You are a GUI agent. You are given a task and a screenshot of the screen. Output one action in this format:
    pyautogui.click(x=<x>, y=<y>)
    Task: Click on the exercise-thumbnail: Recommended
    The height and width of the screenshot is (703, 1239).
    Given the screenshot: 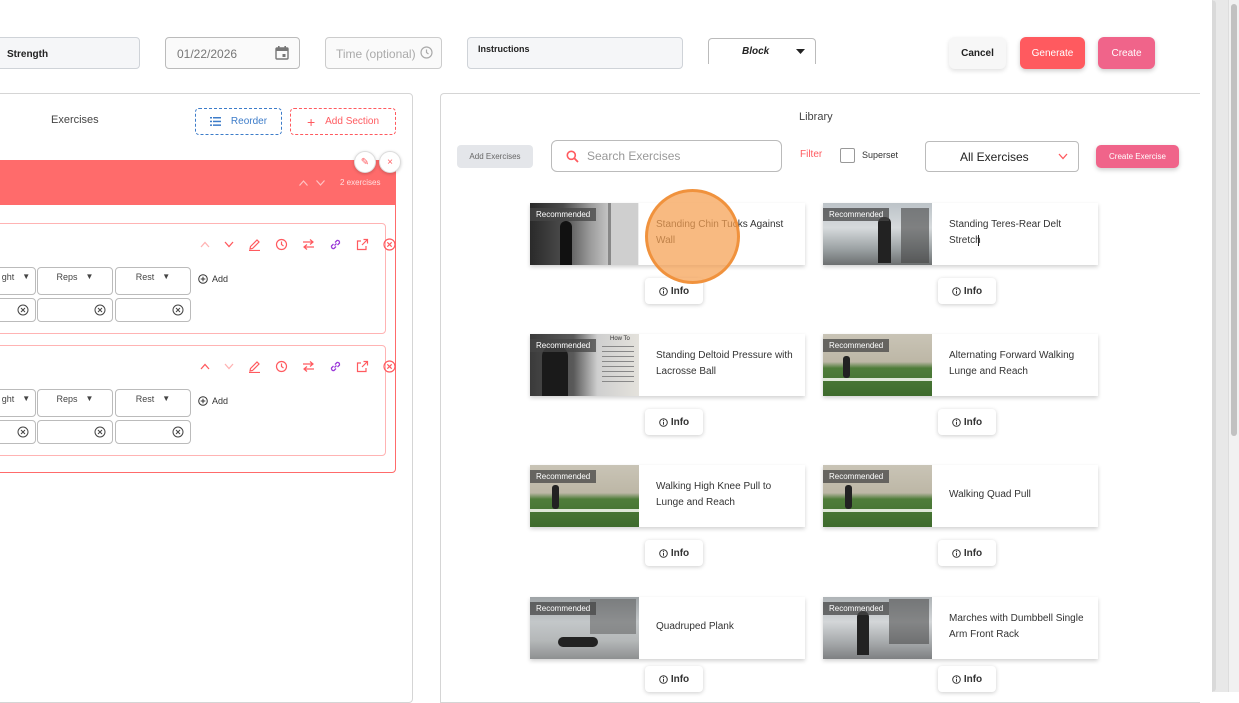 What is the action you would take?
    pyautogui.click(x=877, y=234)
    